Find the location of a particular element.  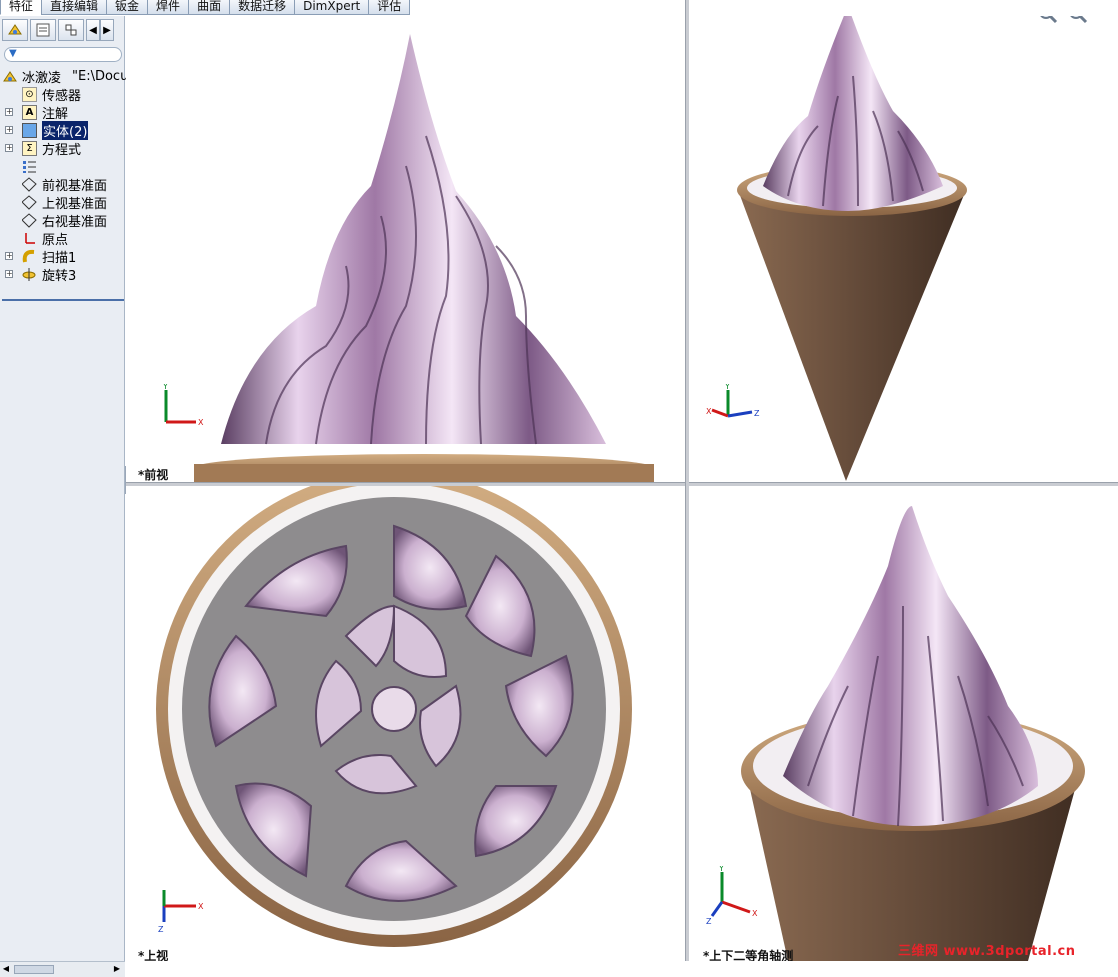

tree-item-label: 原点 is located at coordinates (55, 240).